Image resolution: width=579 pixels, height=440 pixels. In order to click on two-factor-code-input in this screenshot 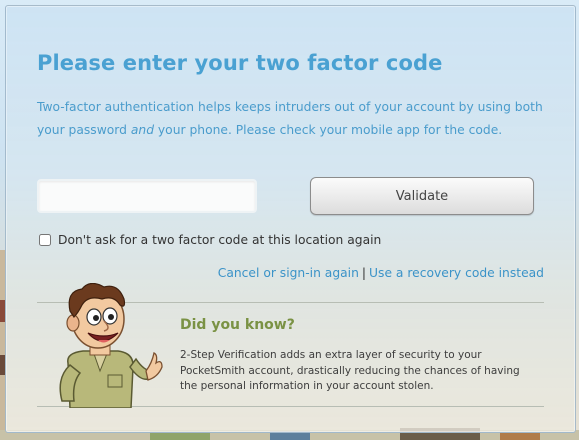, I will do `click(147, 196)`.